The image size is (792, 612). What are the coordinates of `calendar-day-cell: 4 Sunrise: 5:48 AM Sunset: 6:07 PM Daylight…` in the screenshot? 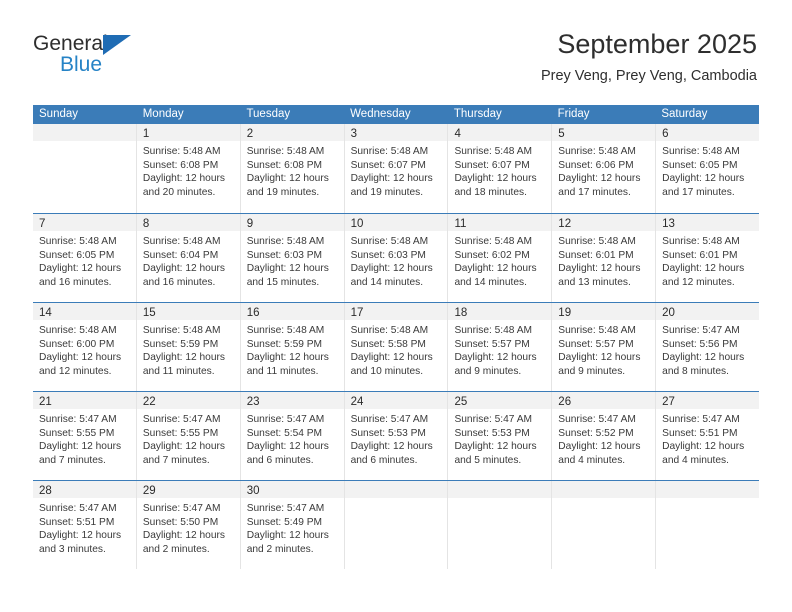 It's located at (499, 168).